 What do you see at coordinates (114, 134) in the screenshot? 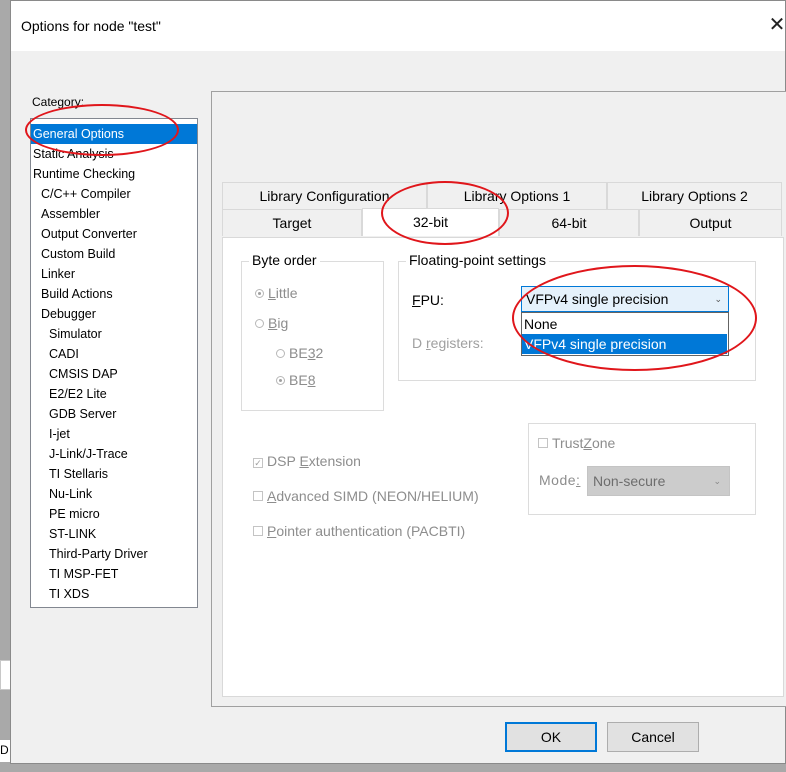
I see `category-item: General Options` at bounding box center [114, 134].